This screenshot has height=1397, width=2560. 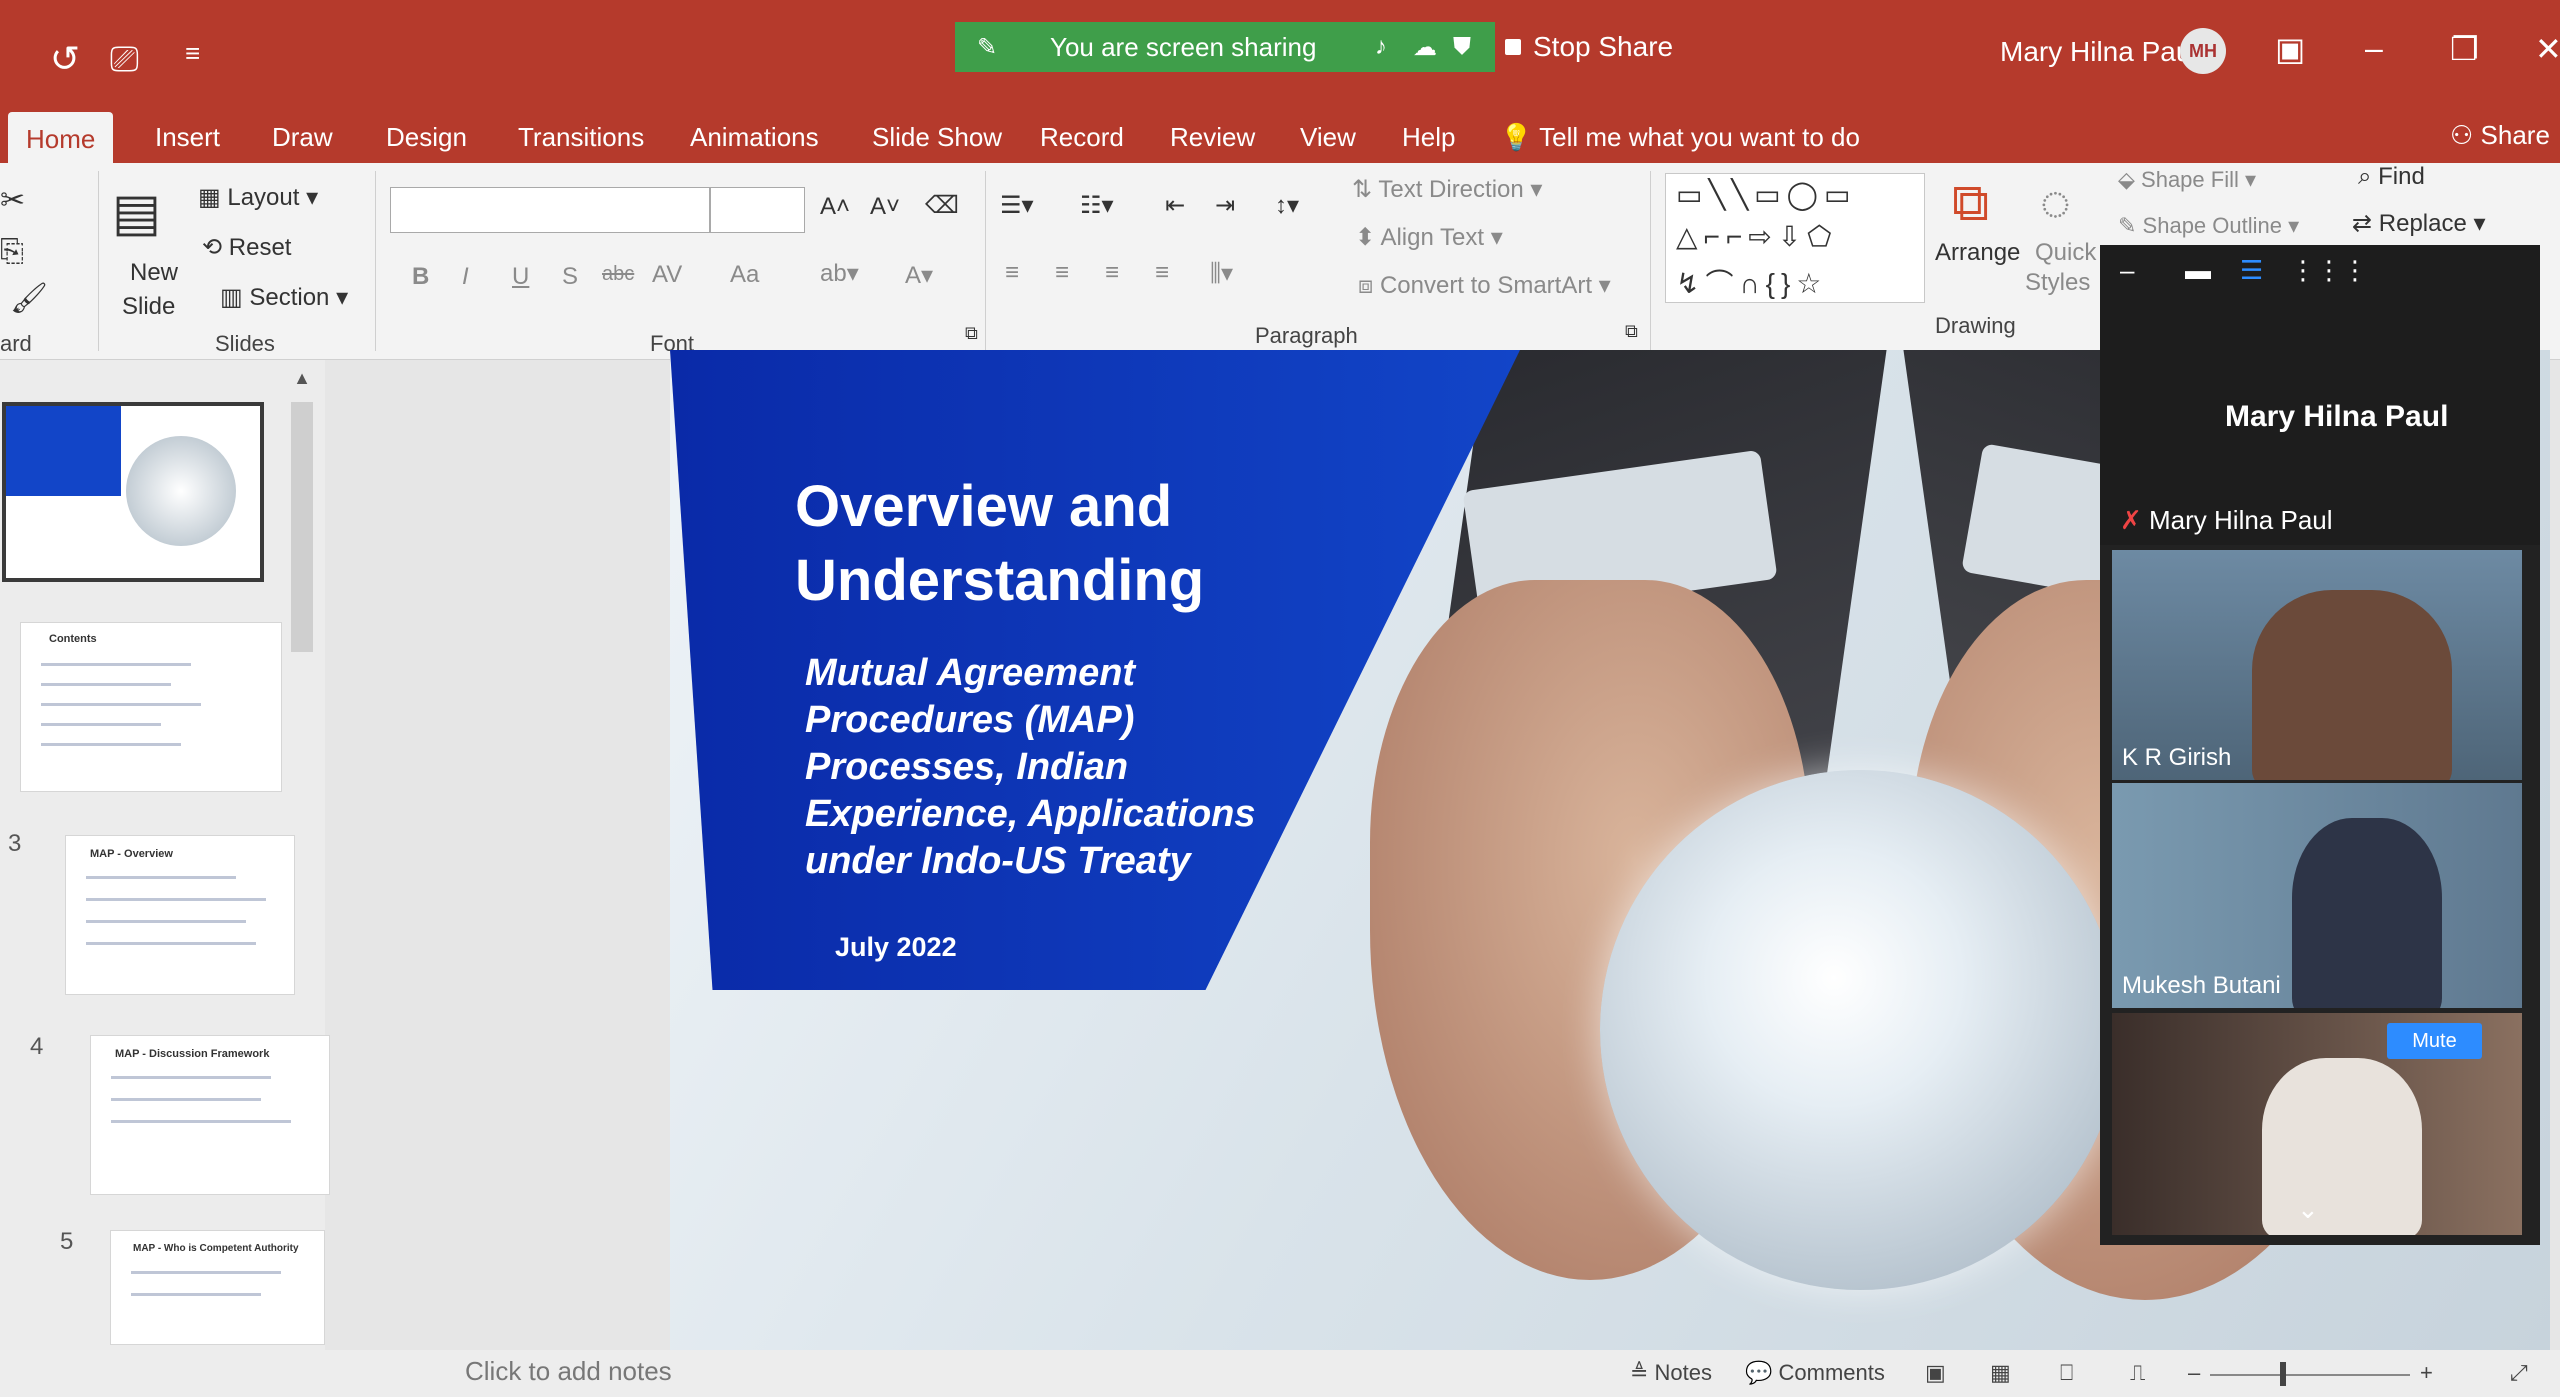 I want to click on bold-button: B, so click(x=420, y=277).